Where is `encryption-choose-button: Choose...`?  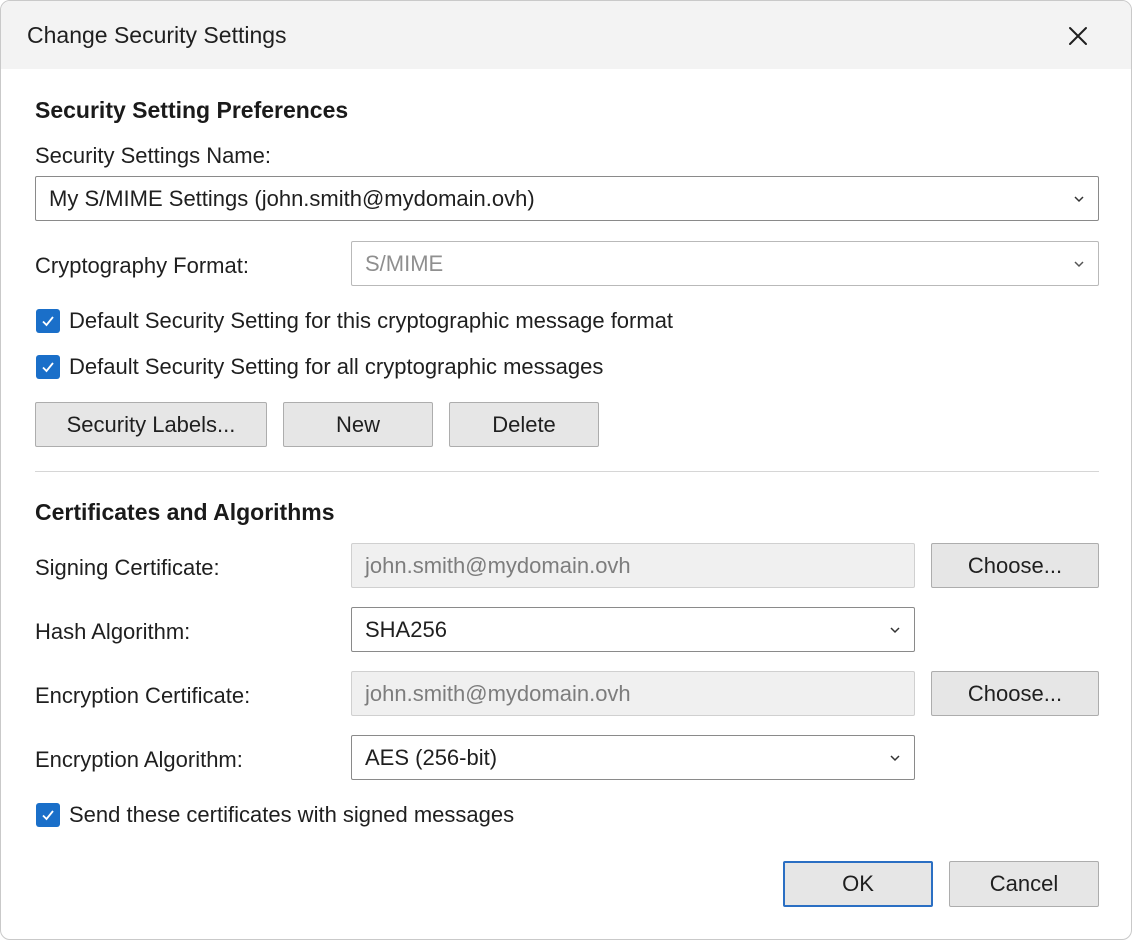
encryption-choose-button: Choose... is located at coordinates (1015, 693).